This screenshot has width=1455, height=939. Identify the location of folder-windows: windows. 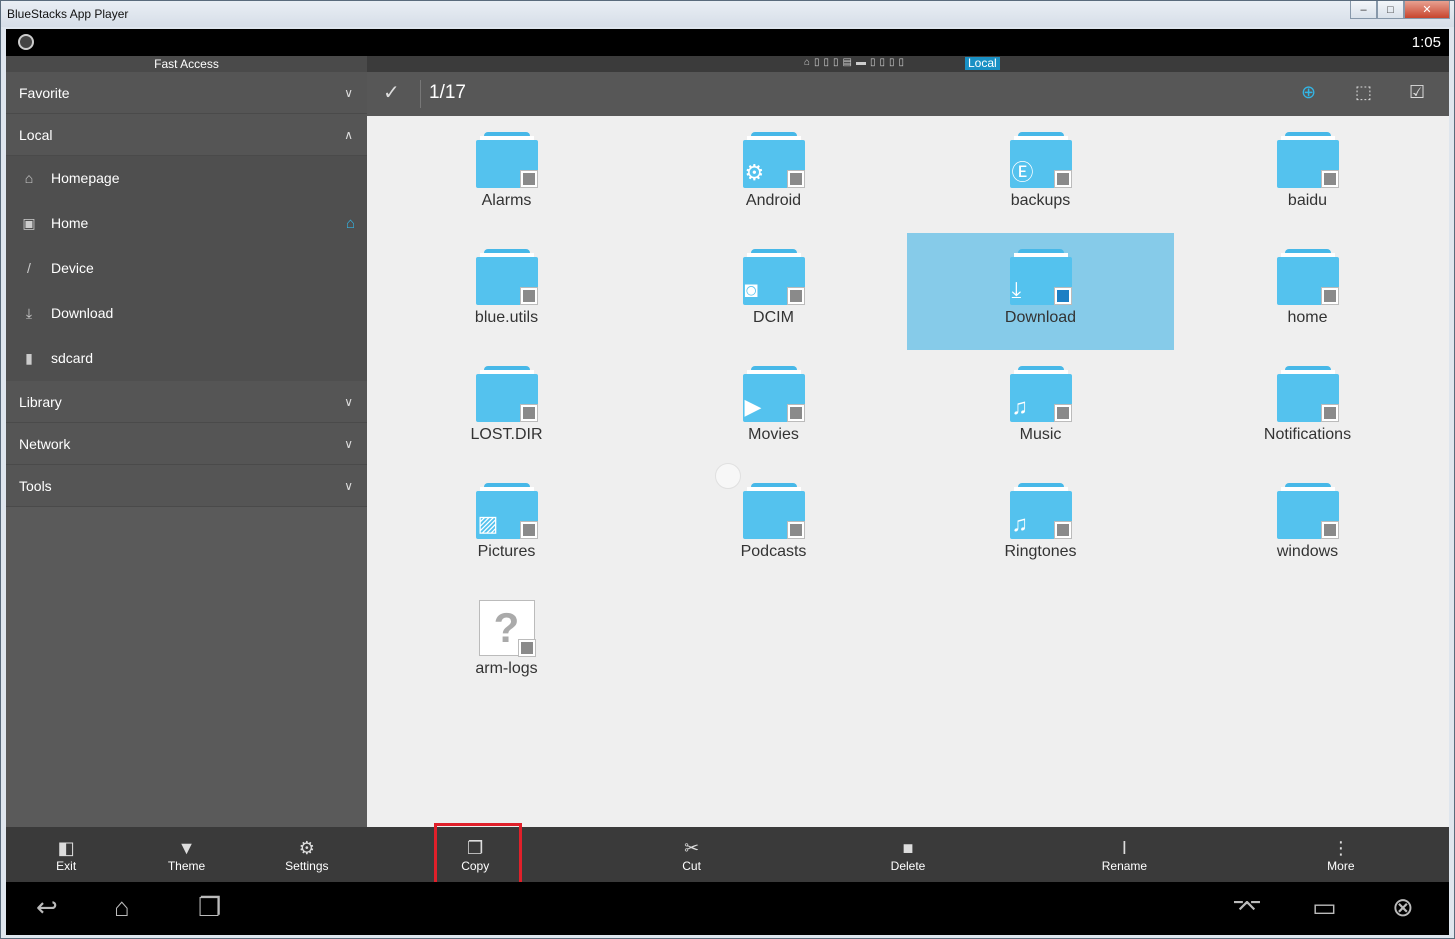
(1307, 525).